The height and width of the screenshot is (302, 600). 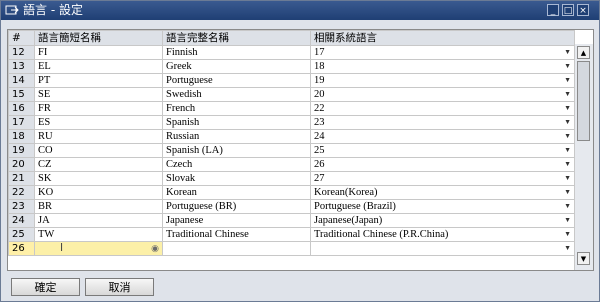 What do you see at coordinates (583, 101) in the screenshot?
I see `scroll-thumb` at bounding box center [583, 101].